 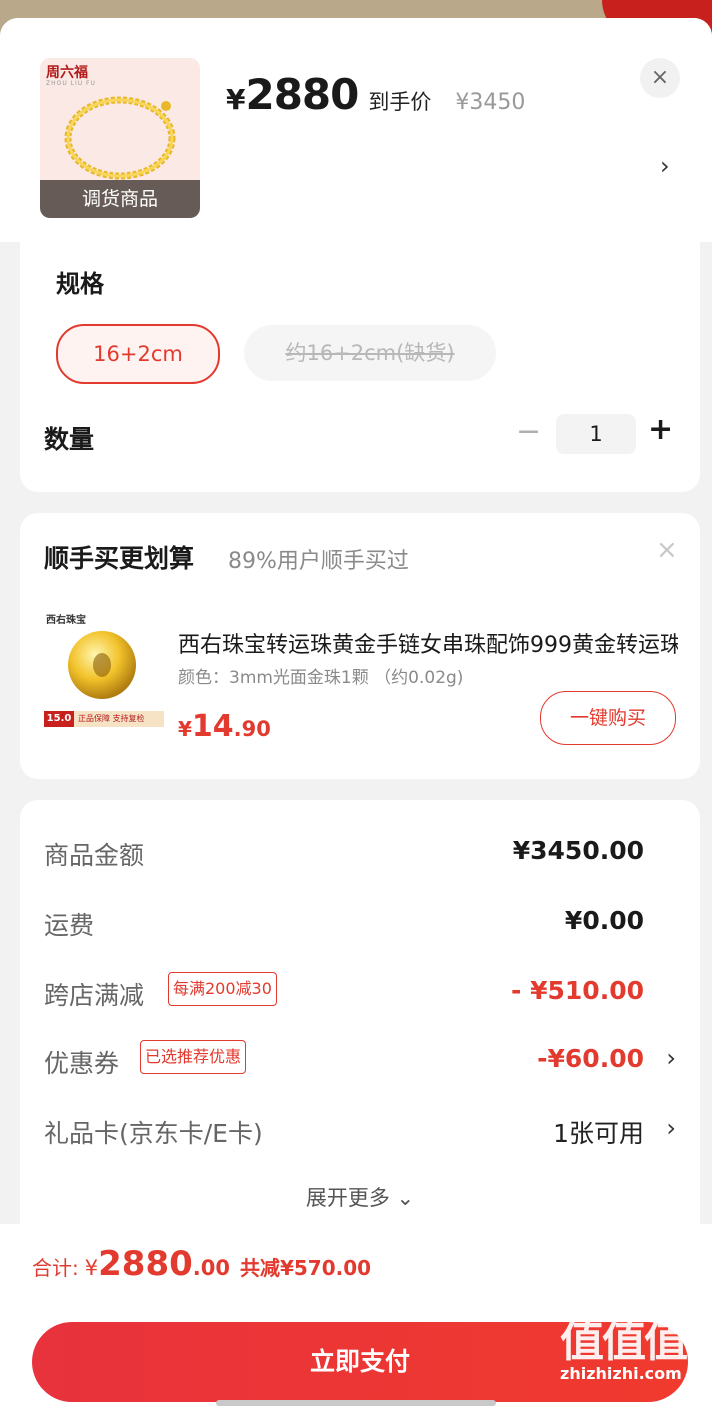 I want to click on upsell-product-price: ¥14.90, so click(x=224, y=726).